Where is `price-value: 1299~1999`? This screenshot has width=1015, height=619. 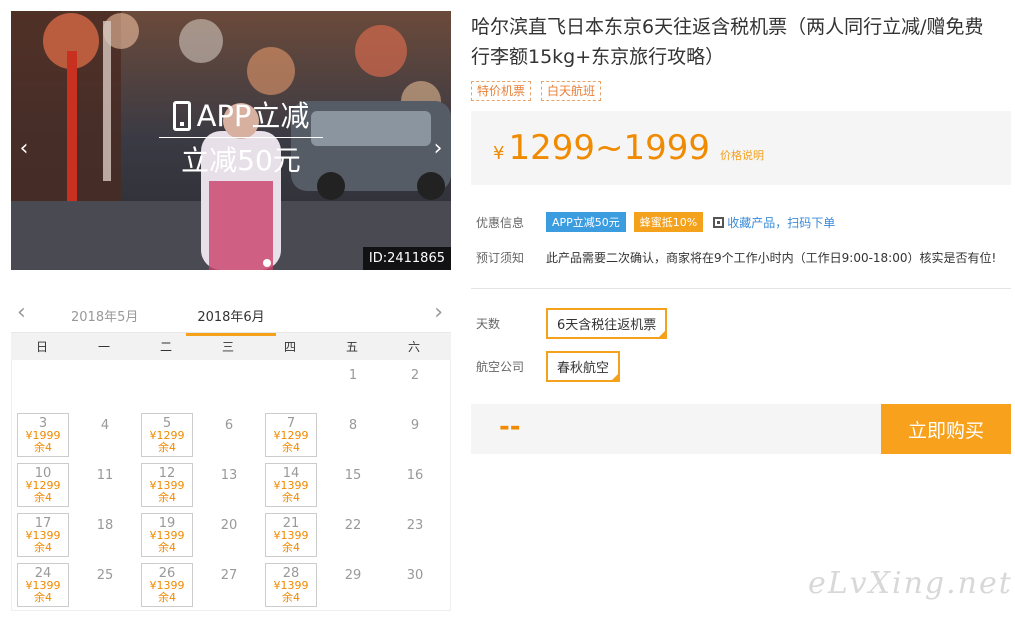 price-value: 1299~1999 is located at coordinates (609, 148).